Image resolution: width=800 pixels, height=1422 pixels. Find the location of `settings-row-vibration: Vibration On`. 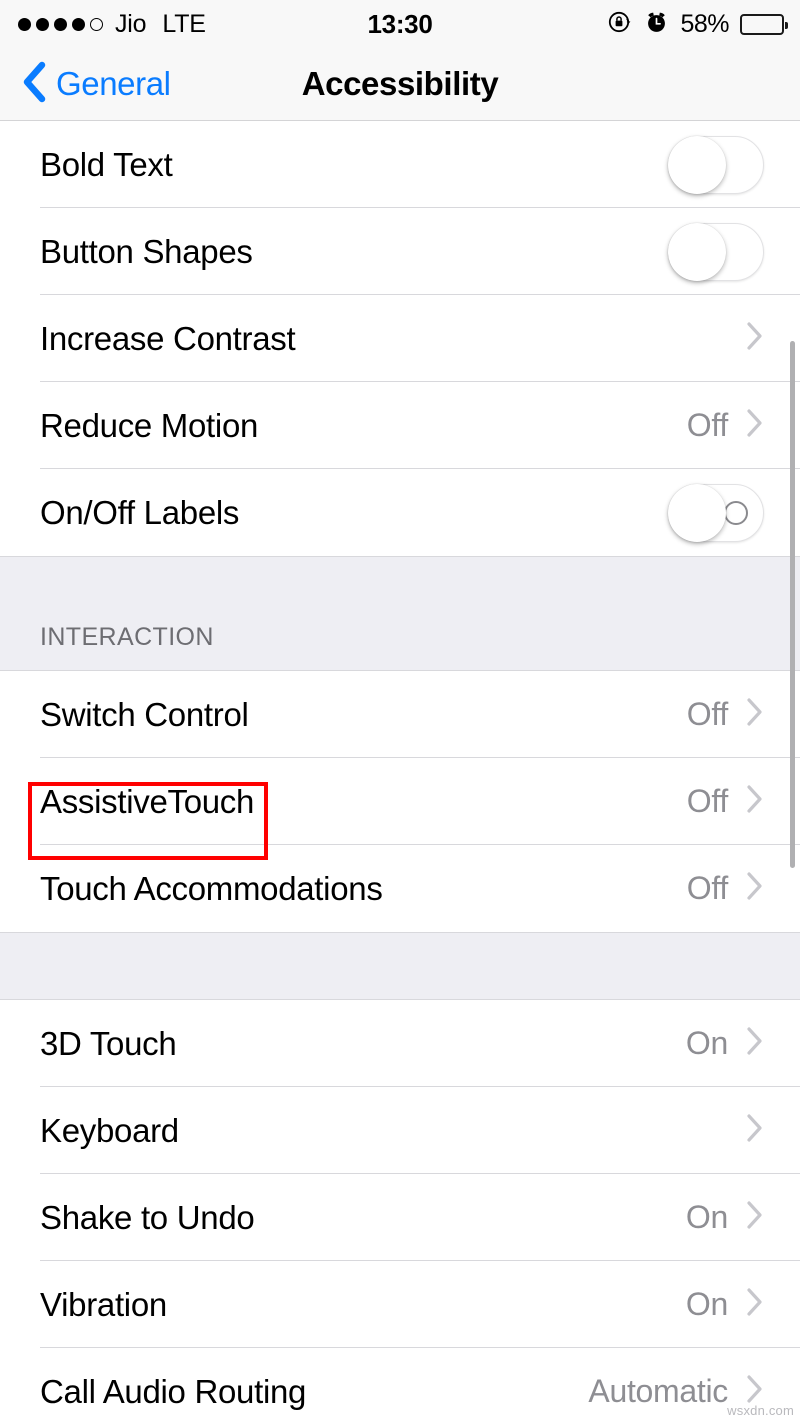

settings-row-vibration: Vibration On is located at coordinates (400, 1304).